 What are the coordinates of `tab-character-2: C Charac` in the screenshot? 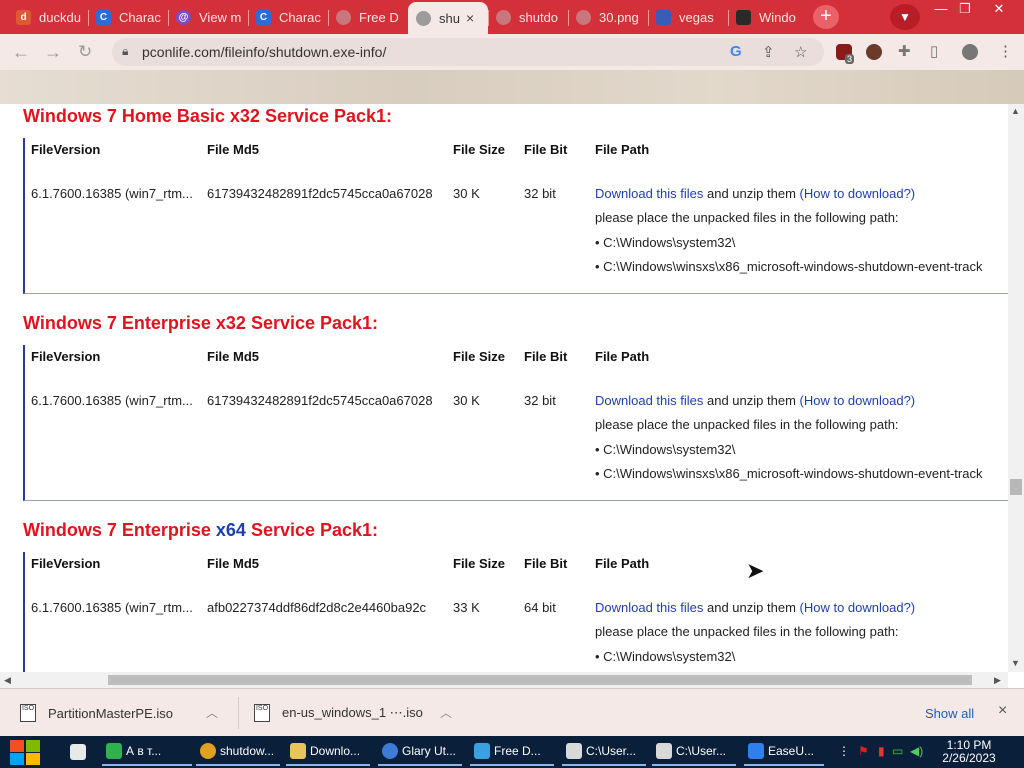 It's located at (288, 17).